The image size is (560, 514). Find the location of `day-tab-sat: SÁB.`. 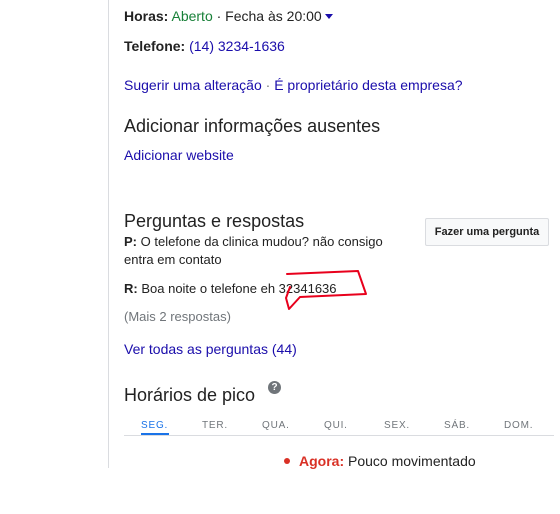

day-tab-sat: SÁB. is located at coordinates (457, 425).